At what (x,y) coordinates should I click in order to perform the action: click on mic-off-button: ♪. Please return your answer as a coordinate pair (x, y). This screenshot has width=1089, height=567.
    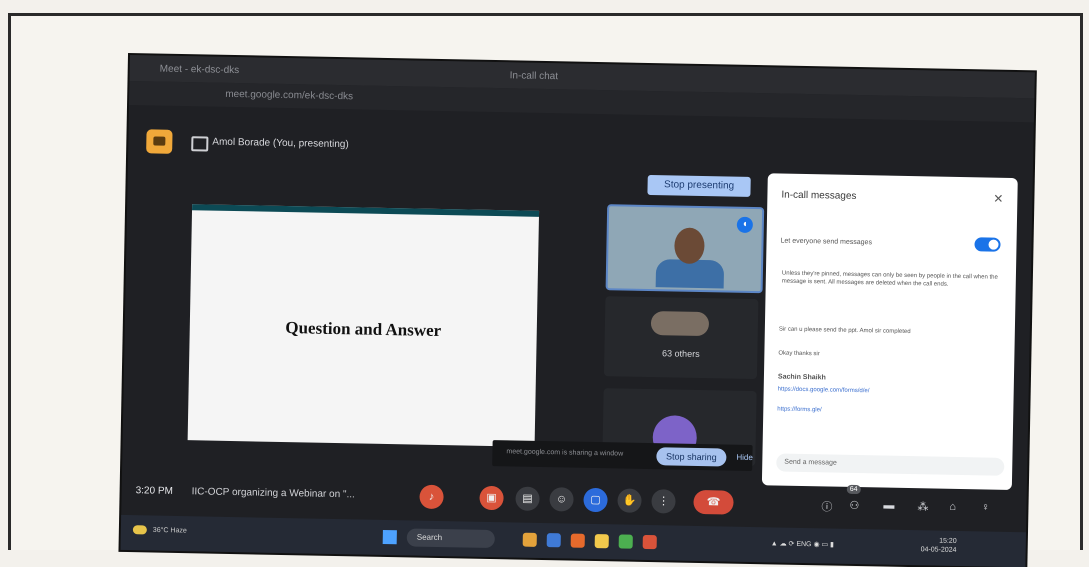
    Looking at the image, I should click on (431, 497).